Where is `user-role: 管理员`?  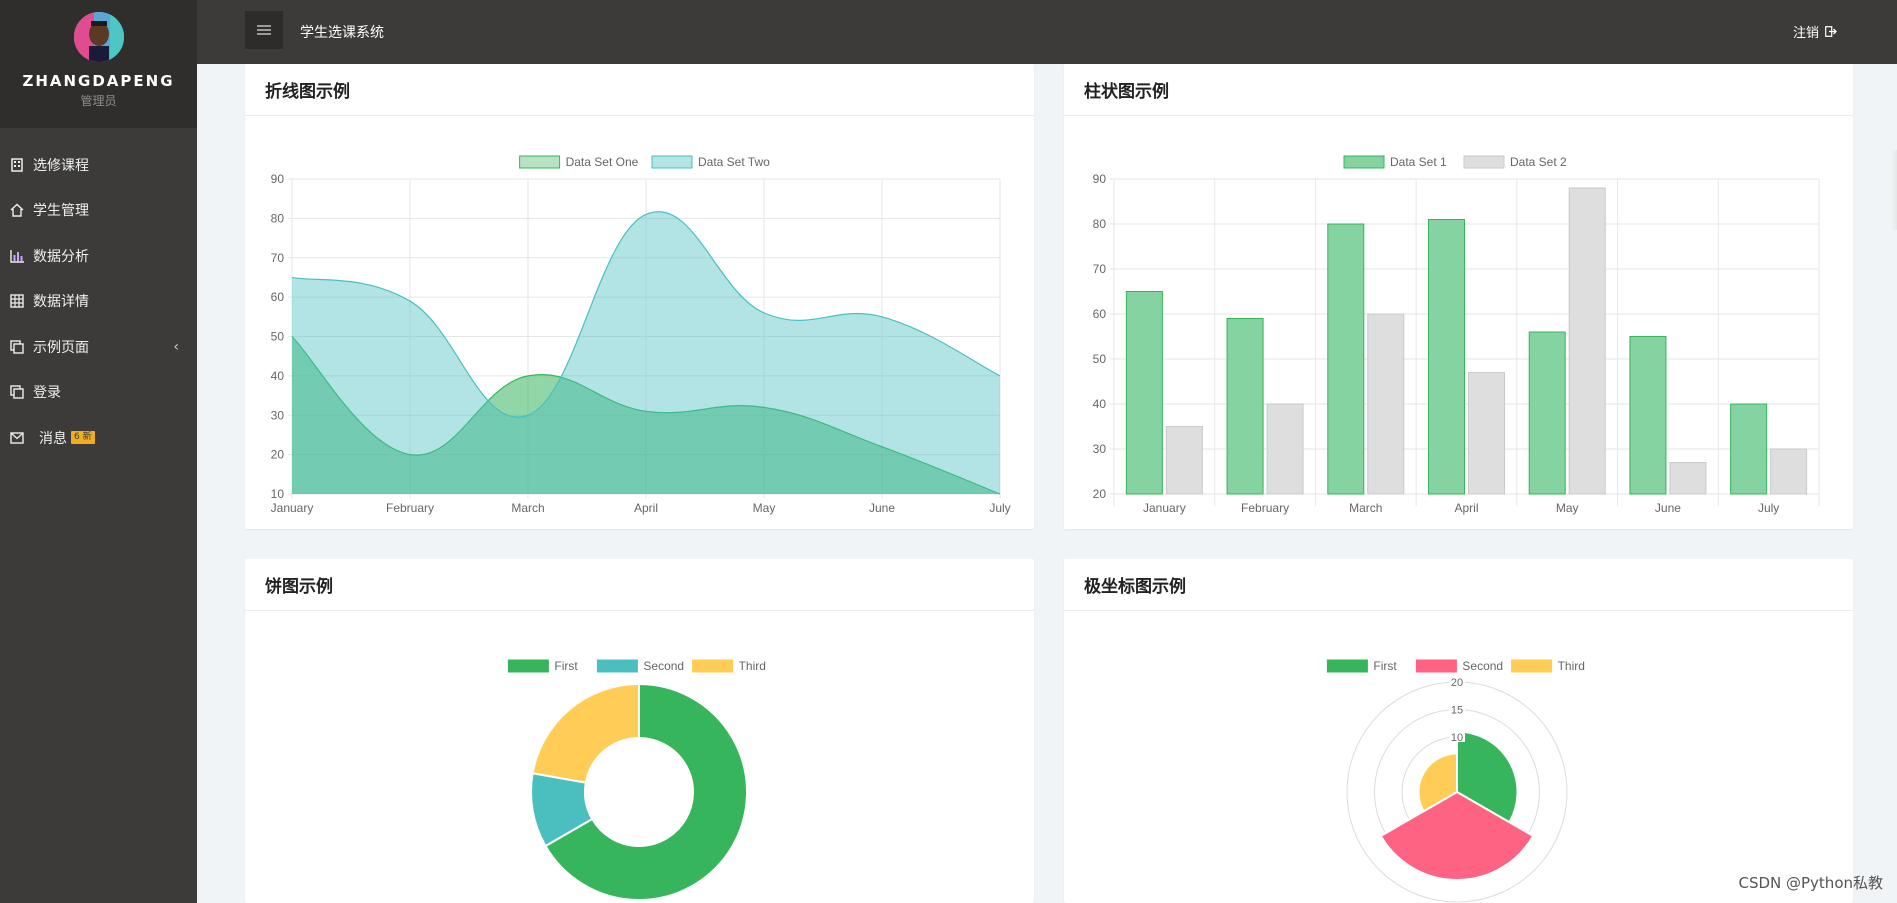 user-role: 管理员 is located at coordinates (98, 101).